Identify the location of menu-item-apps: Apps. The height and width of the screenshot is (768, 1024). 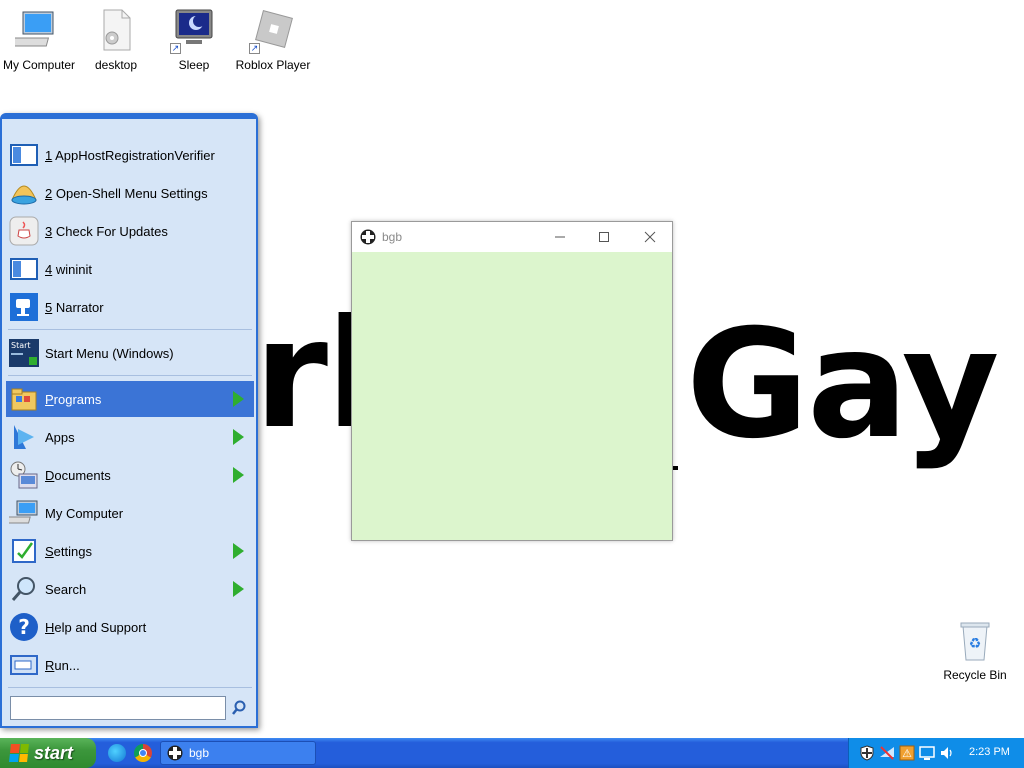
(130, 437).